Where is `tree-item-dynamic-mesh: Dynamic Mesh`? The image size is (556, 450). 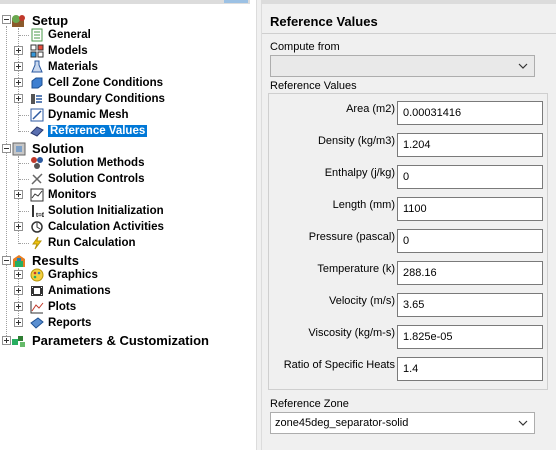 tree-item-dynamic-mesh: Dynamic Mesh is located at coordinates (79, 115).